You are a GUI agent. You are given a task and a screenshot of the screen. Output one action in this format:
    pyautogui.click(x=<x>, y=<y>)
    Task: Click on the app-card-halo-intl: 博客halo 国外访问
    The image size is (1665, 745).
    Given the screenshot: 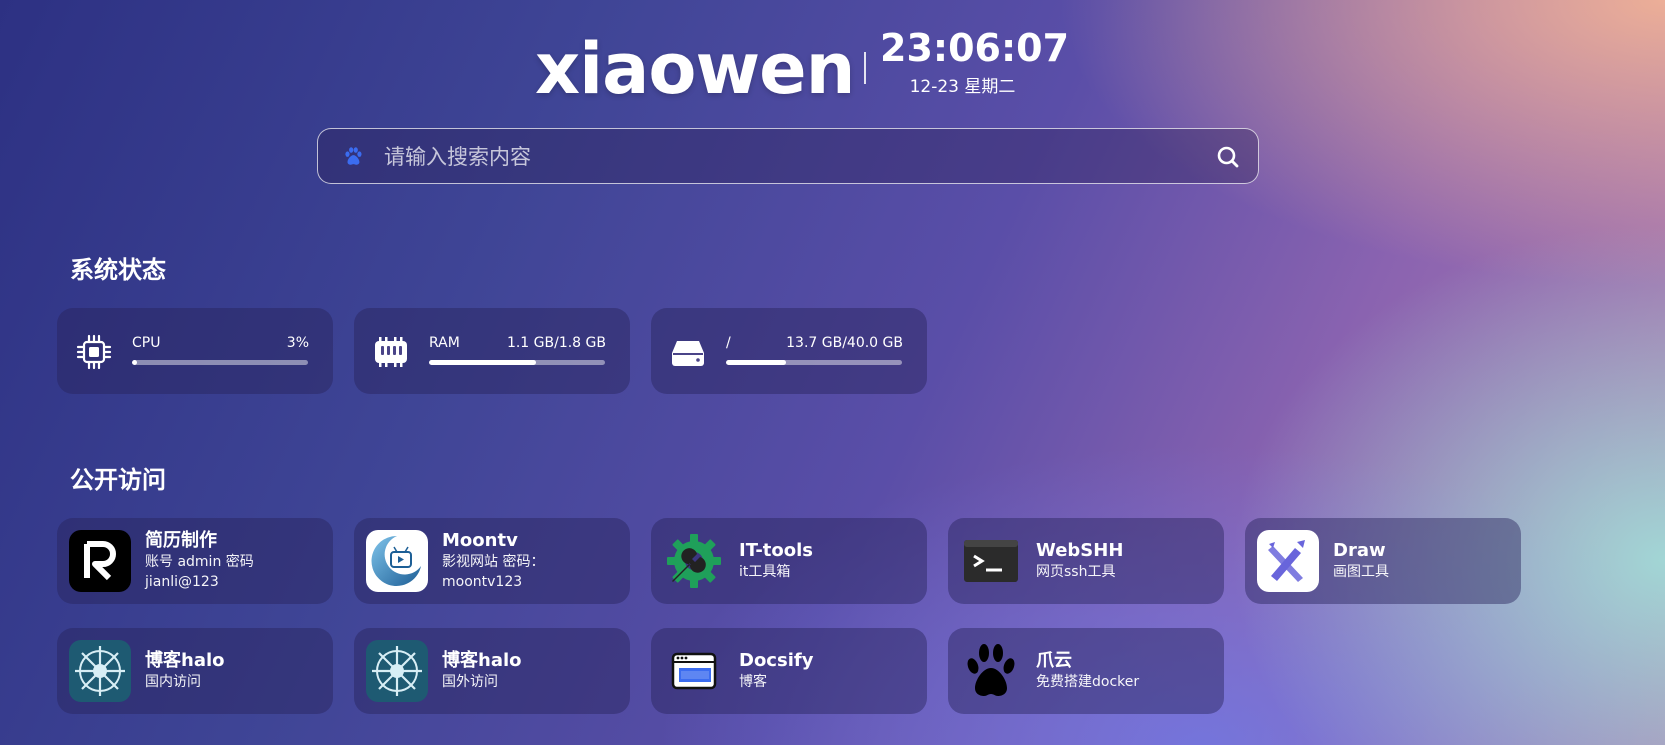 What is the action you would take?
    pyautogui.click(x=492, y=671)
    